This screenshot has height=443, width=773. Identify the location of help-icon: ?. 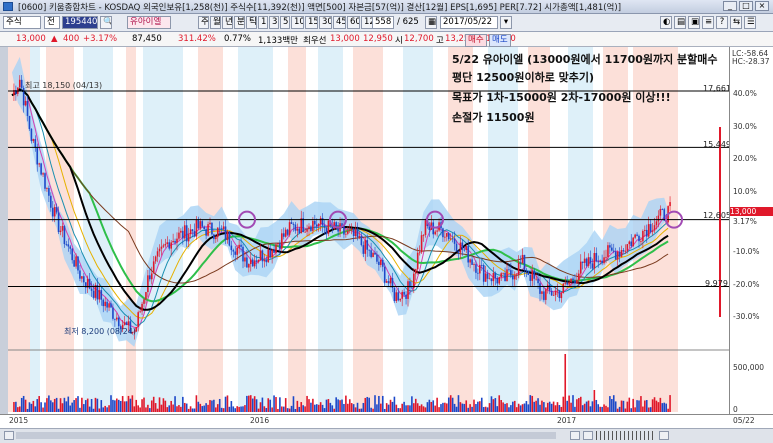
(722, 22).